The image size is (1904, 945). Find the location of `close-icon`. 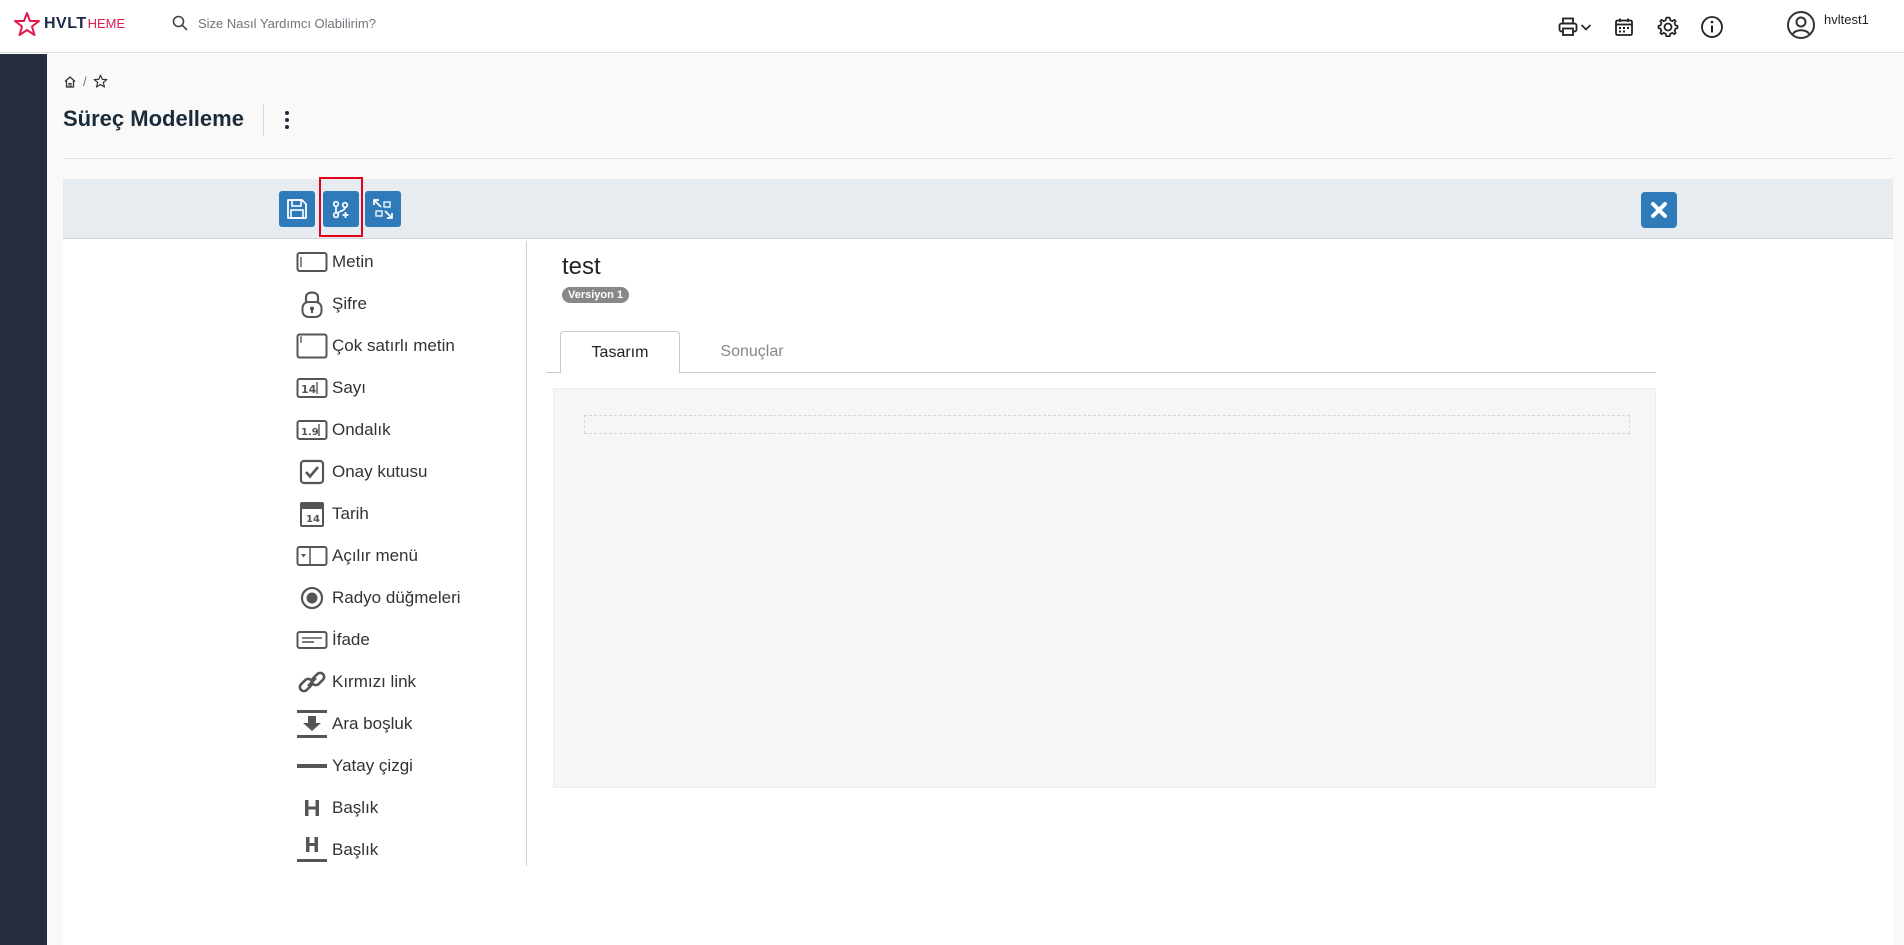

close-icon is located at coordinates (1659, 210).